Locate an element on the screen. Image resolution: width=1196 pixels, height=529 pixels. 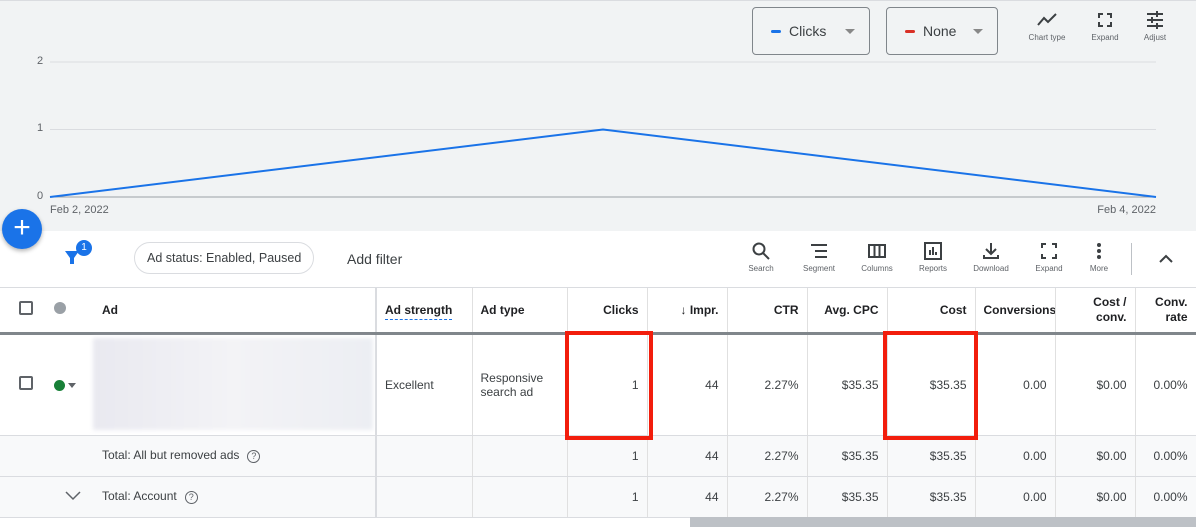
table-expand-button: Expand is located at coordinates (1049, 257).